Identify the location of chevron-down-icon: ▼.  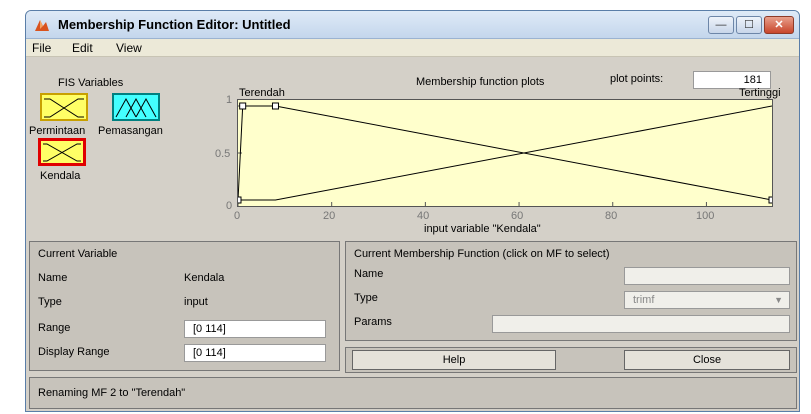
(778, 300).